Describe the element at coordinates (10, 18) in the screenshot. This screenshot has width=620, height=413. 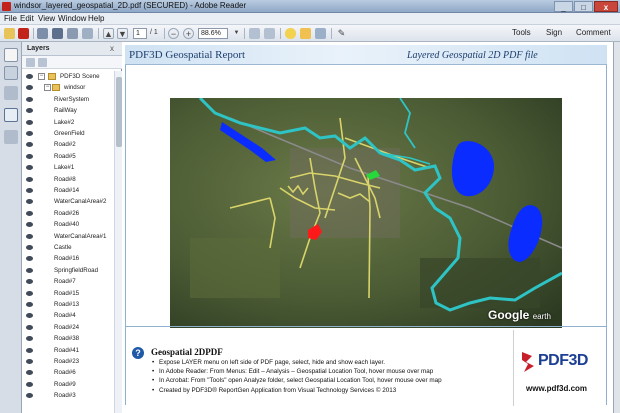
I see `menu-file: File` at that location.